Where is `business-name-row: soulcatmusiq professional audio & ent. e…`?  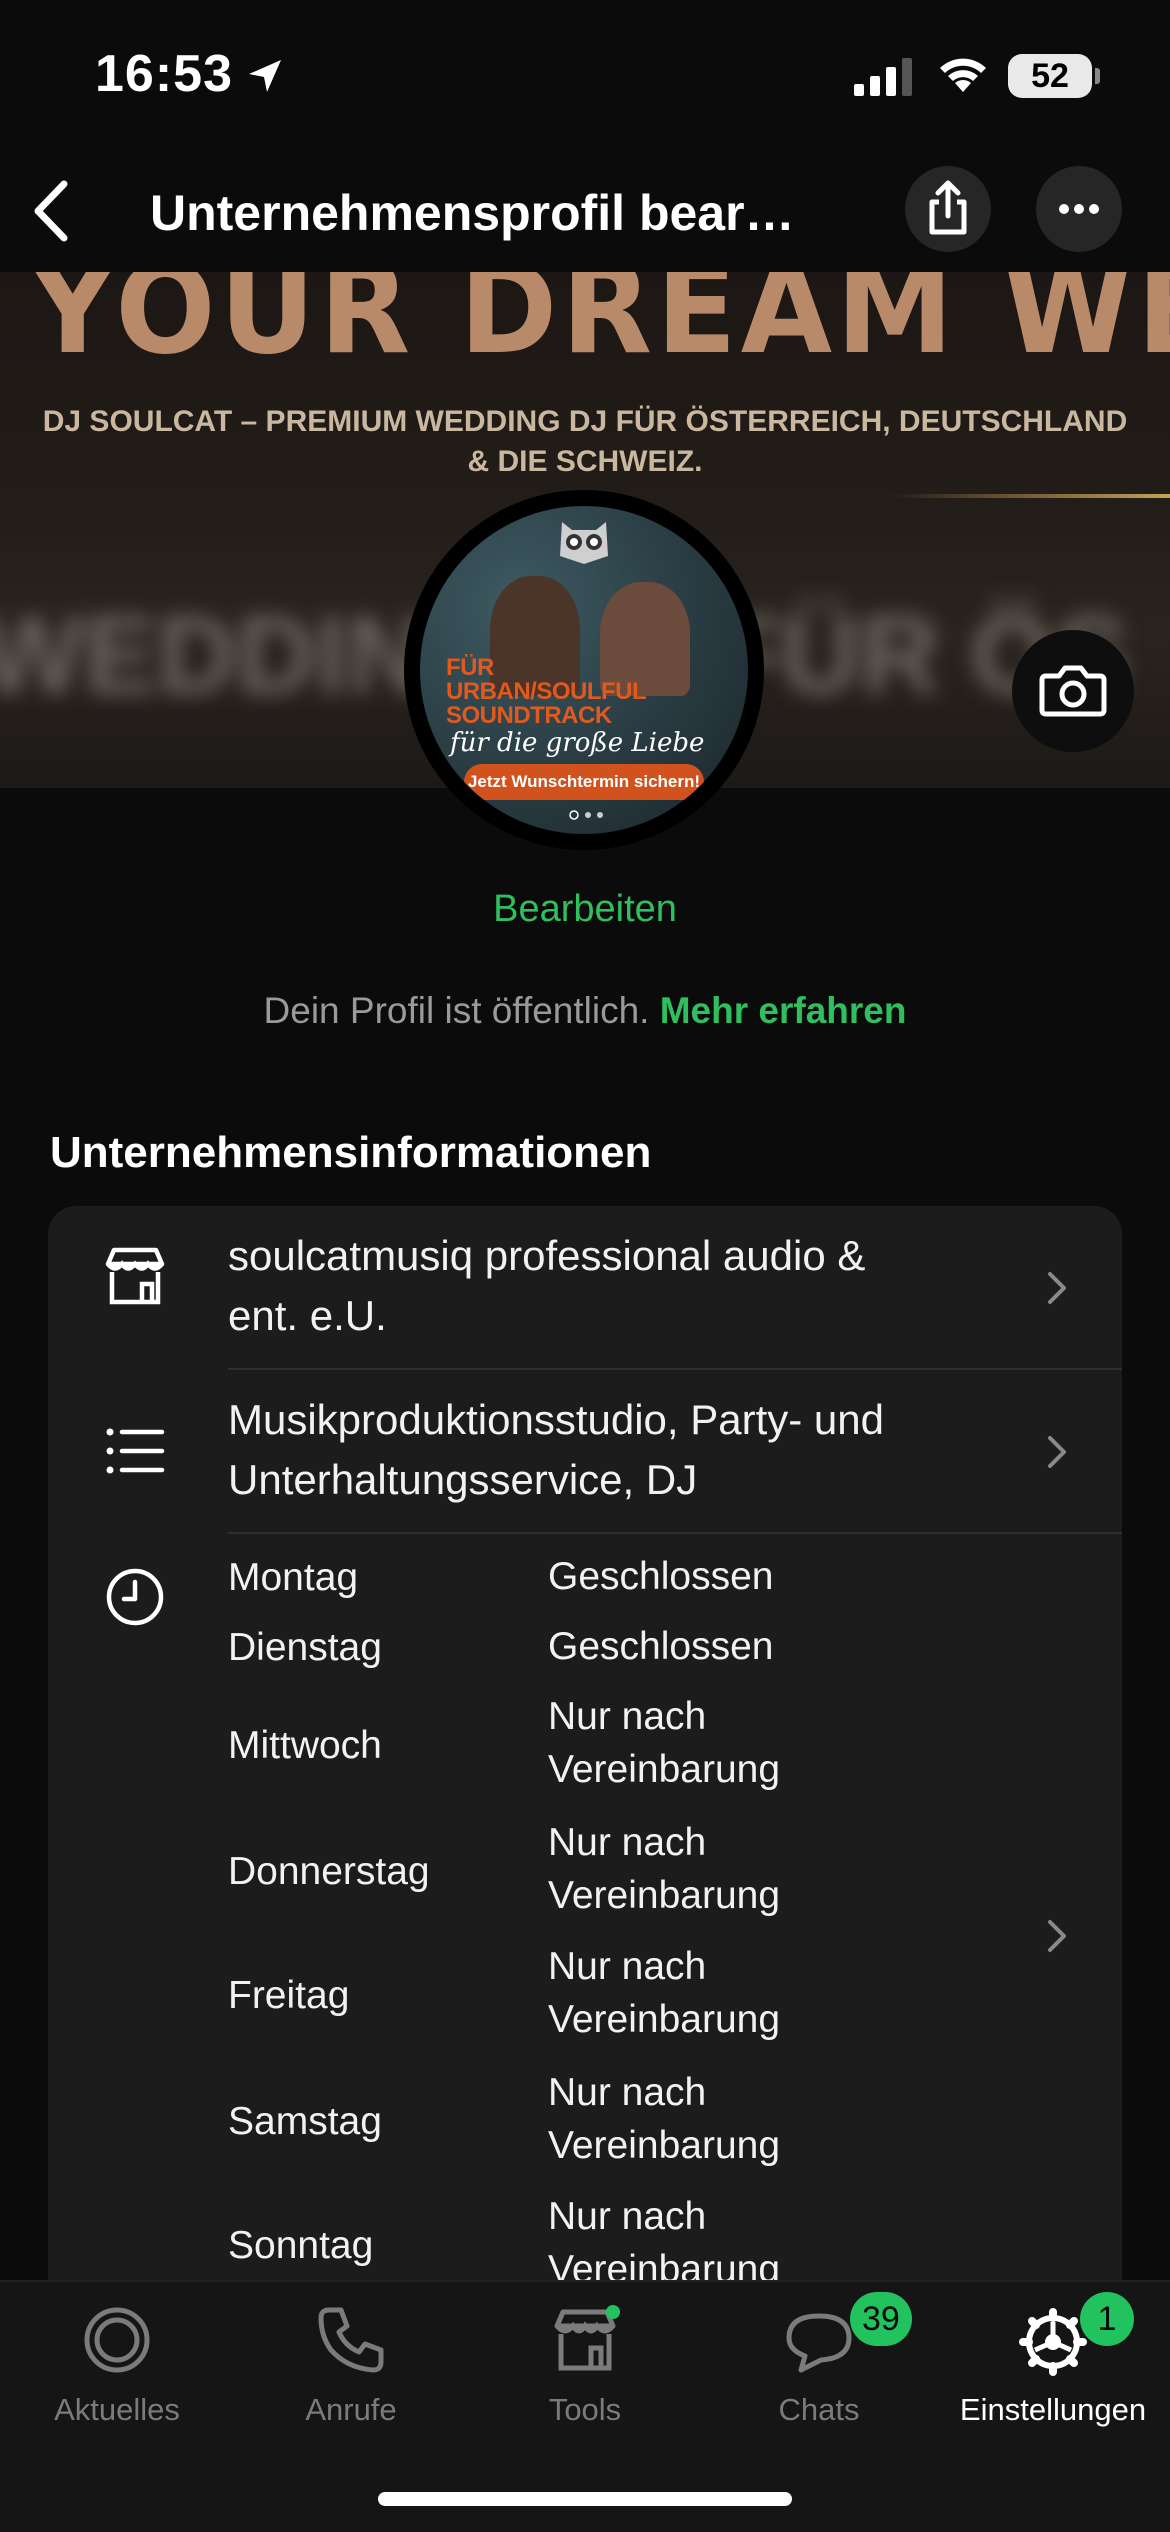
business-name-row: soulcatmusiq professional audio & ent. e… is located at coordinates (585, 1287).